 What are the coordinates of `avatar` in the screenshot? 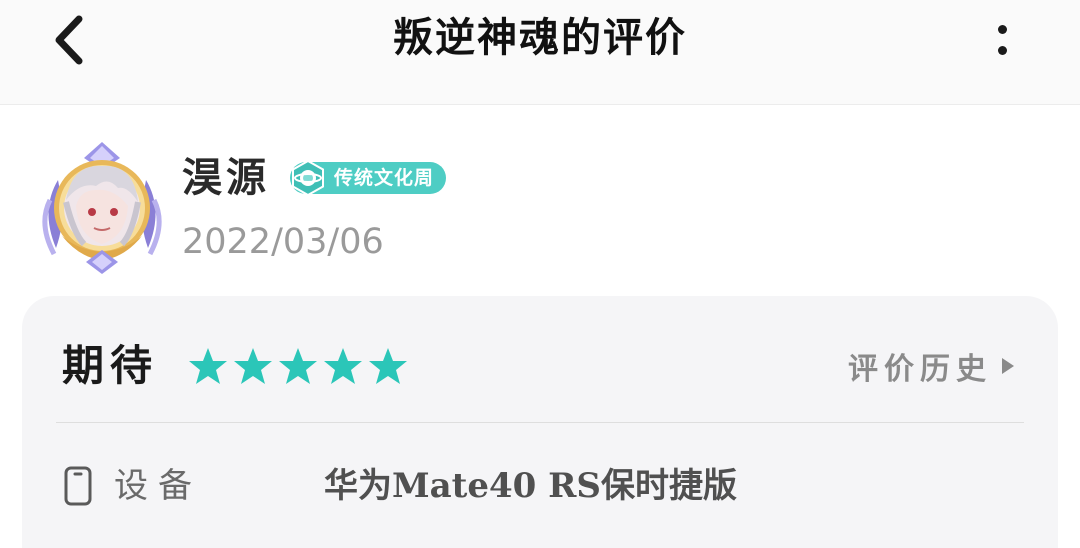 It's located at (102, 207).